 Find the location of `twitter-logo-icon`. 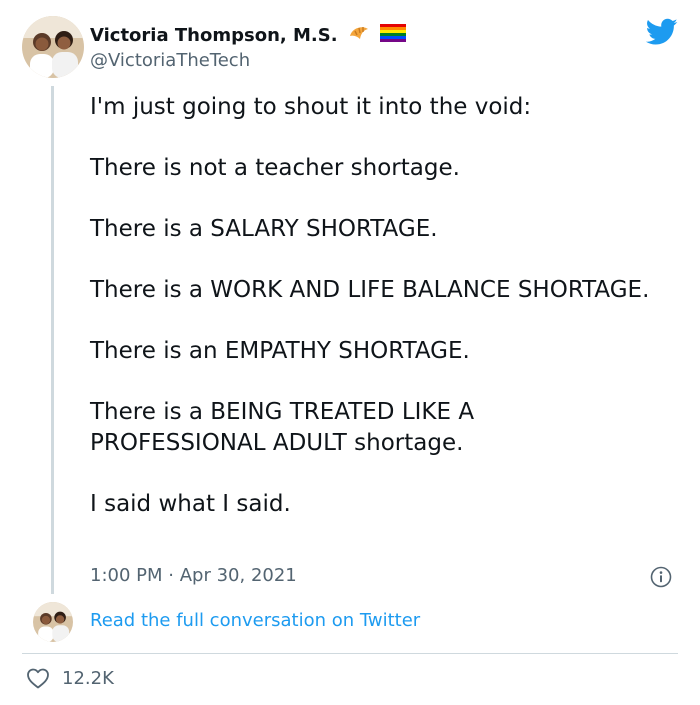

twitter-logo-icon is located at coordinates (662, 32).